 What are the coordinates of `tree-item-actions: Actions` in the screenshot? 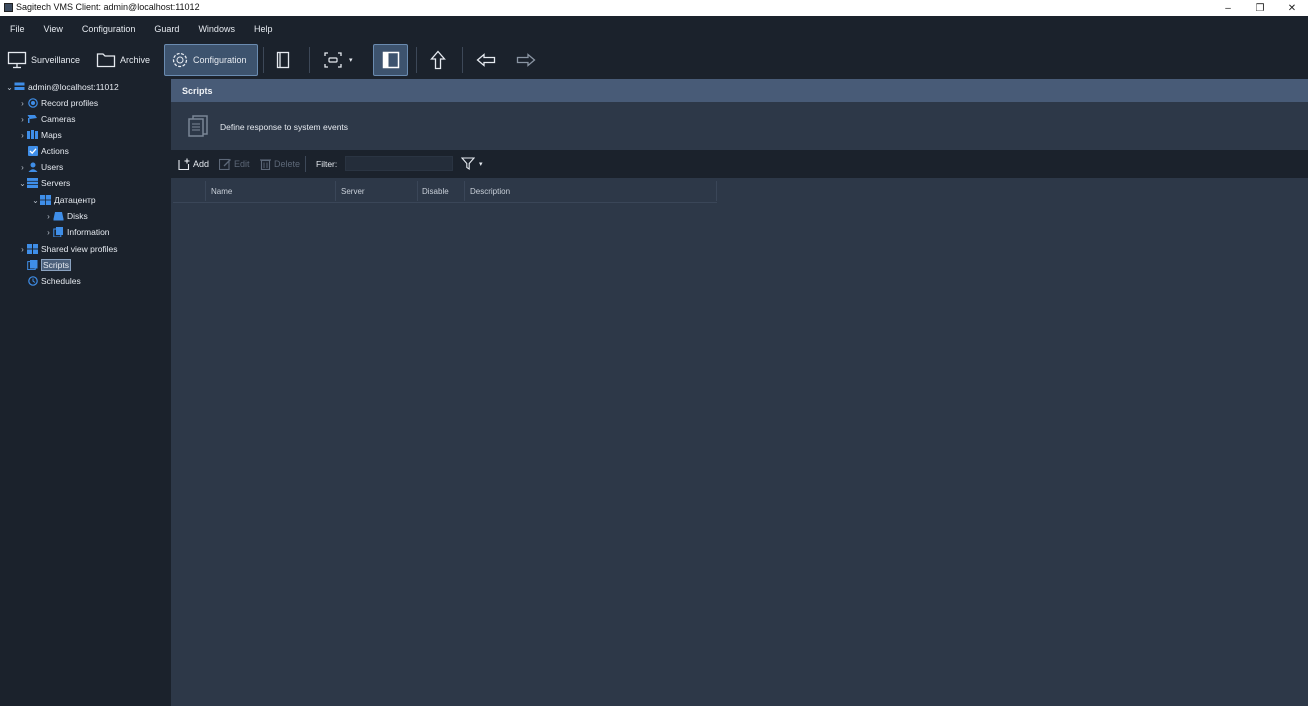 It's located at (48, 151).